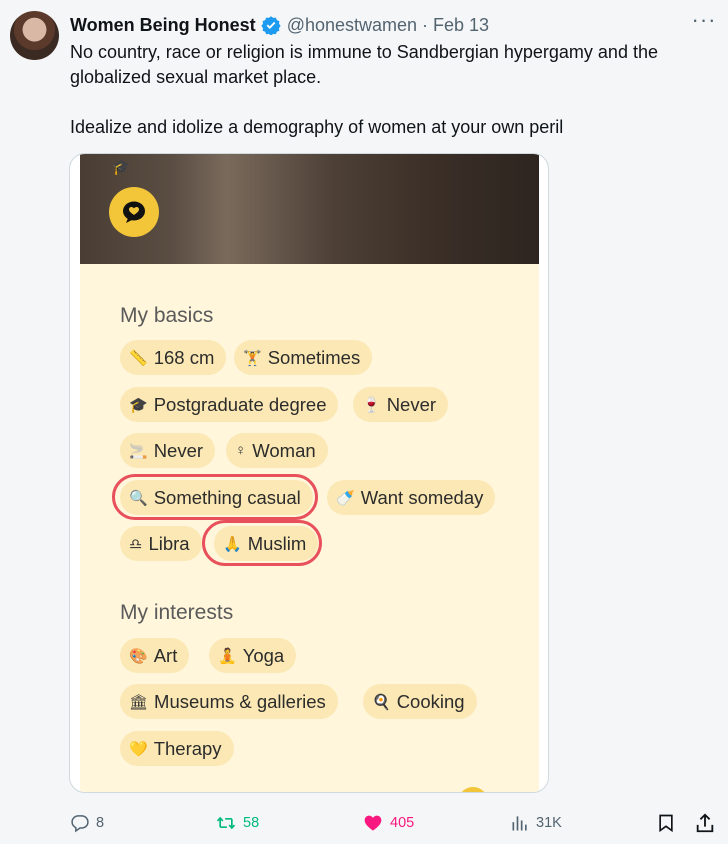  Describe the element at coordinates (430, 701) in the screenshot. I see `chip-label: Cooking` at that location.